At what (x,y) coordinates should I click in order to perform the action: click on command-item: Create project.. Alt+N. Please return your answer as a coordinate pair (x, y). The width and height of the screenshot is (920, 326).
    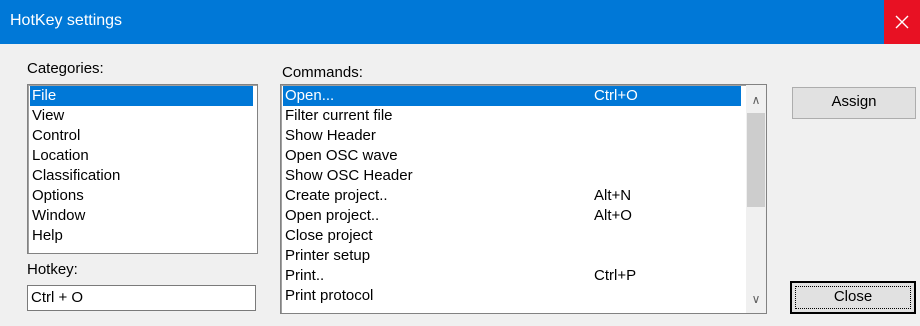
    Looking at the image, I should click on (512, 196).